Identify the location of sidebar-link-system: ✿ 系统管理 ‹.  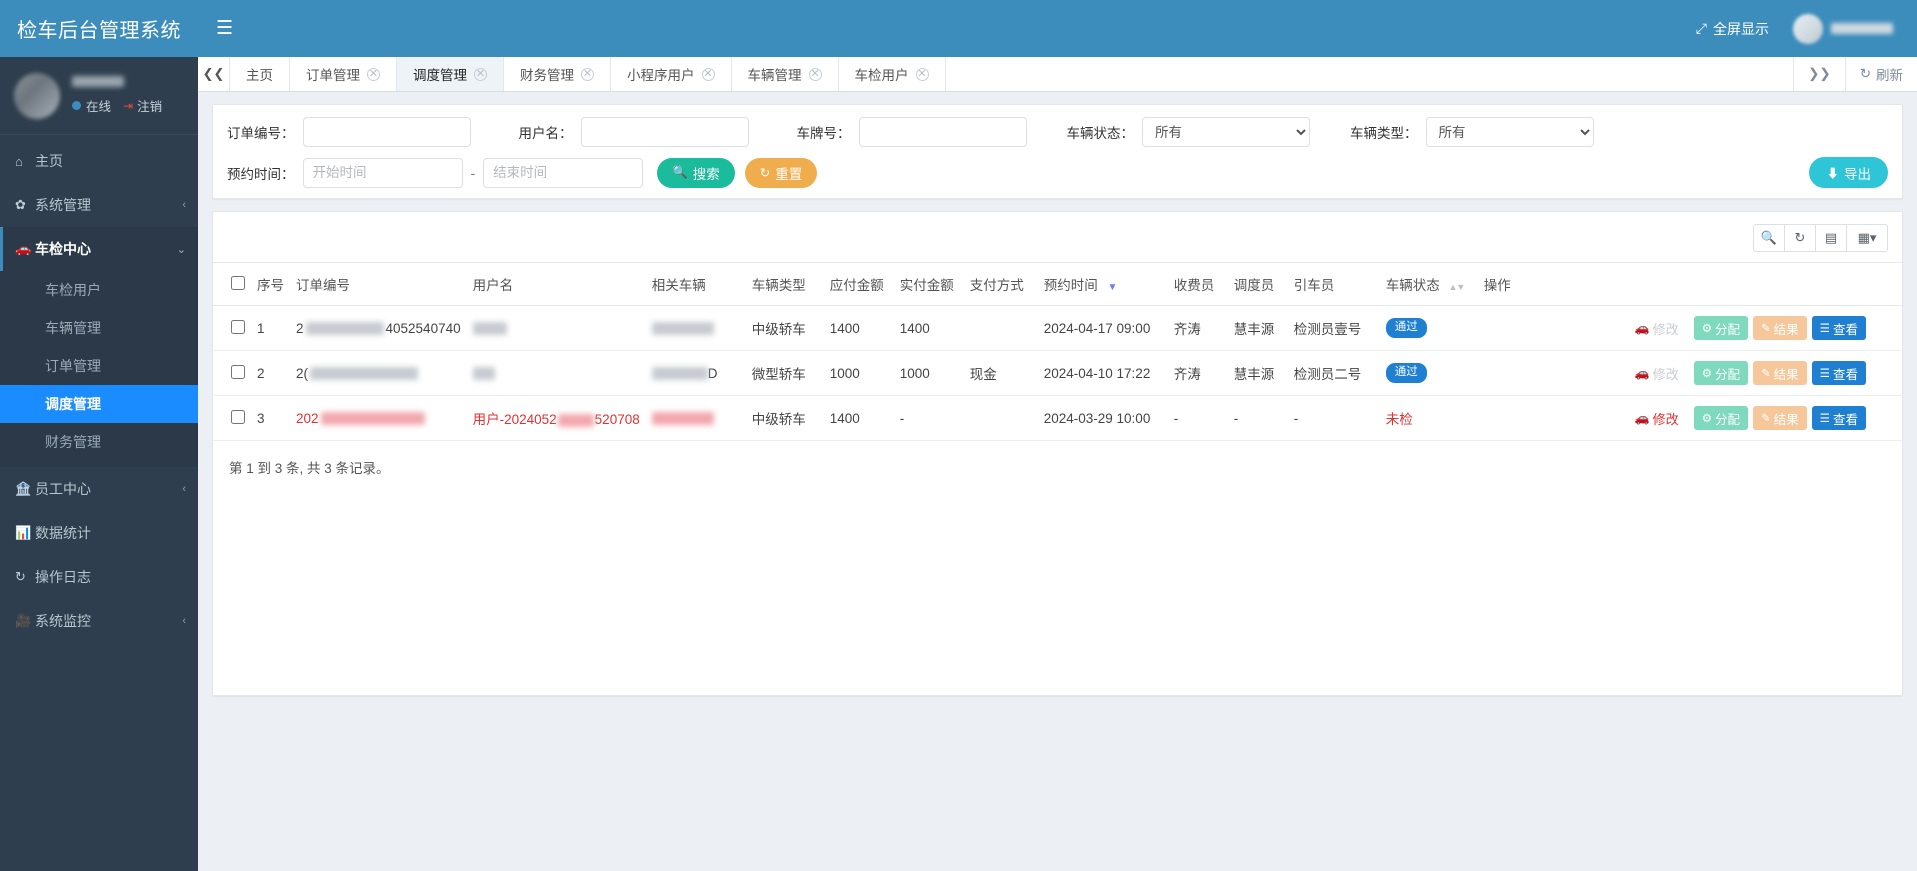
(99, 205).